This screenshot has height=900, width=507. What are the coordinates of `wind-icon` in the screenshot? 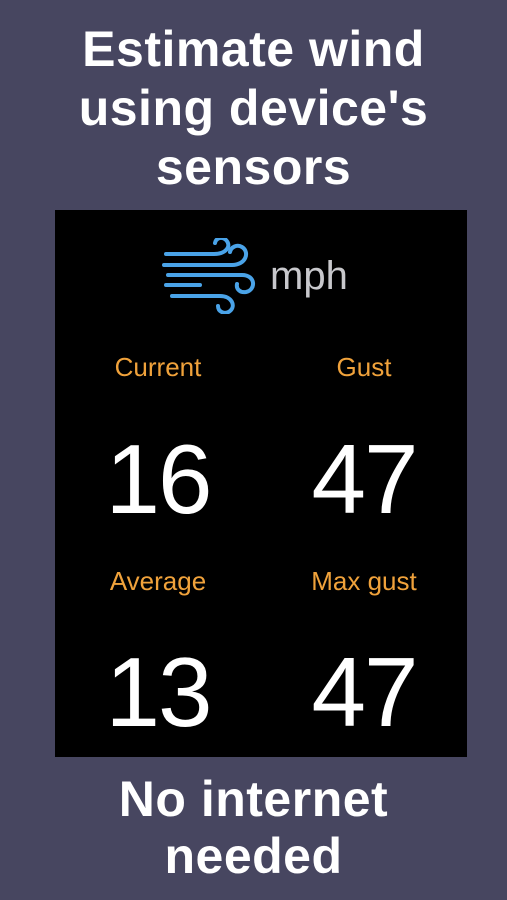 It's located at (208, 276).